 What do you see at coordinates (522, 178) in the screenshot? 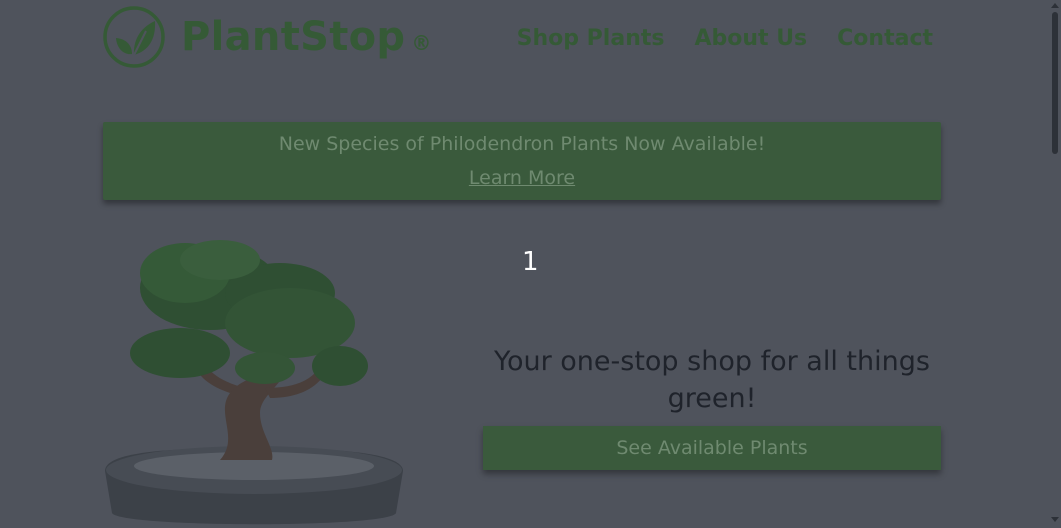
I see `learn-more-link: Learn More` at bounding box center [522, 178].